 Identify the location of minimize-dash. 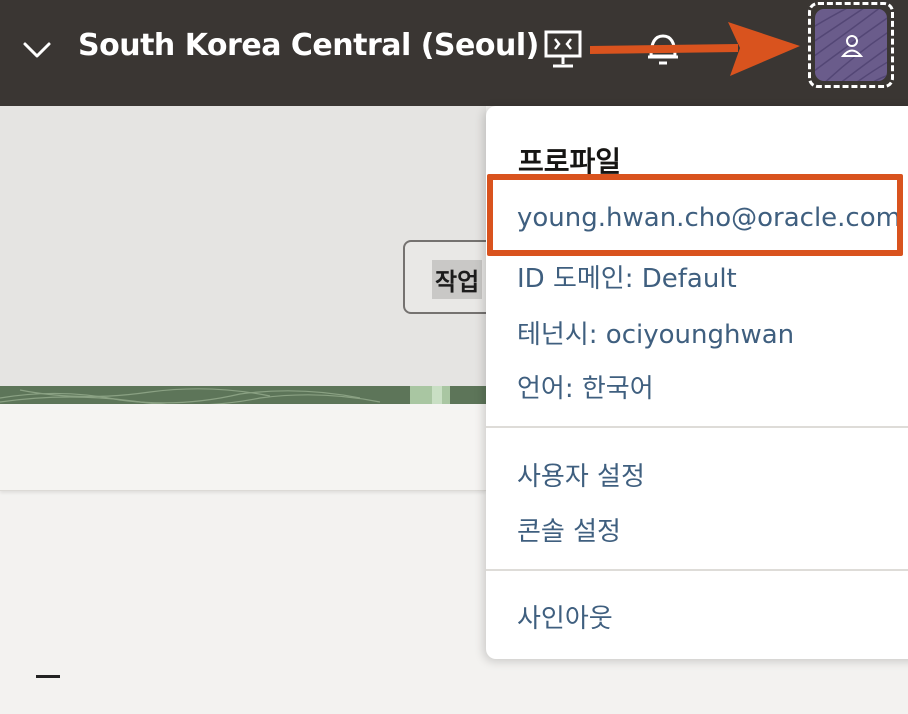
(48, 676).